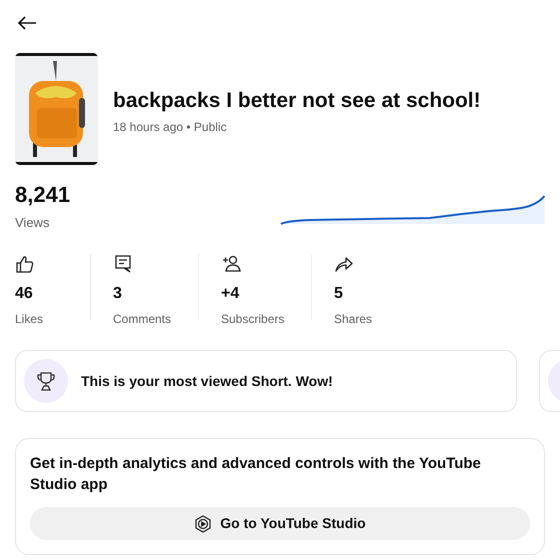 The height and width of the screenshot is (560, 560). I want to click on stat-value: 5, so click(339, 294).